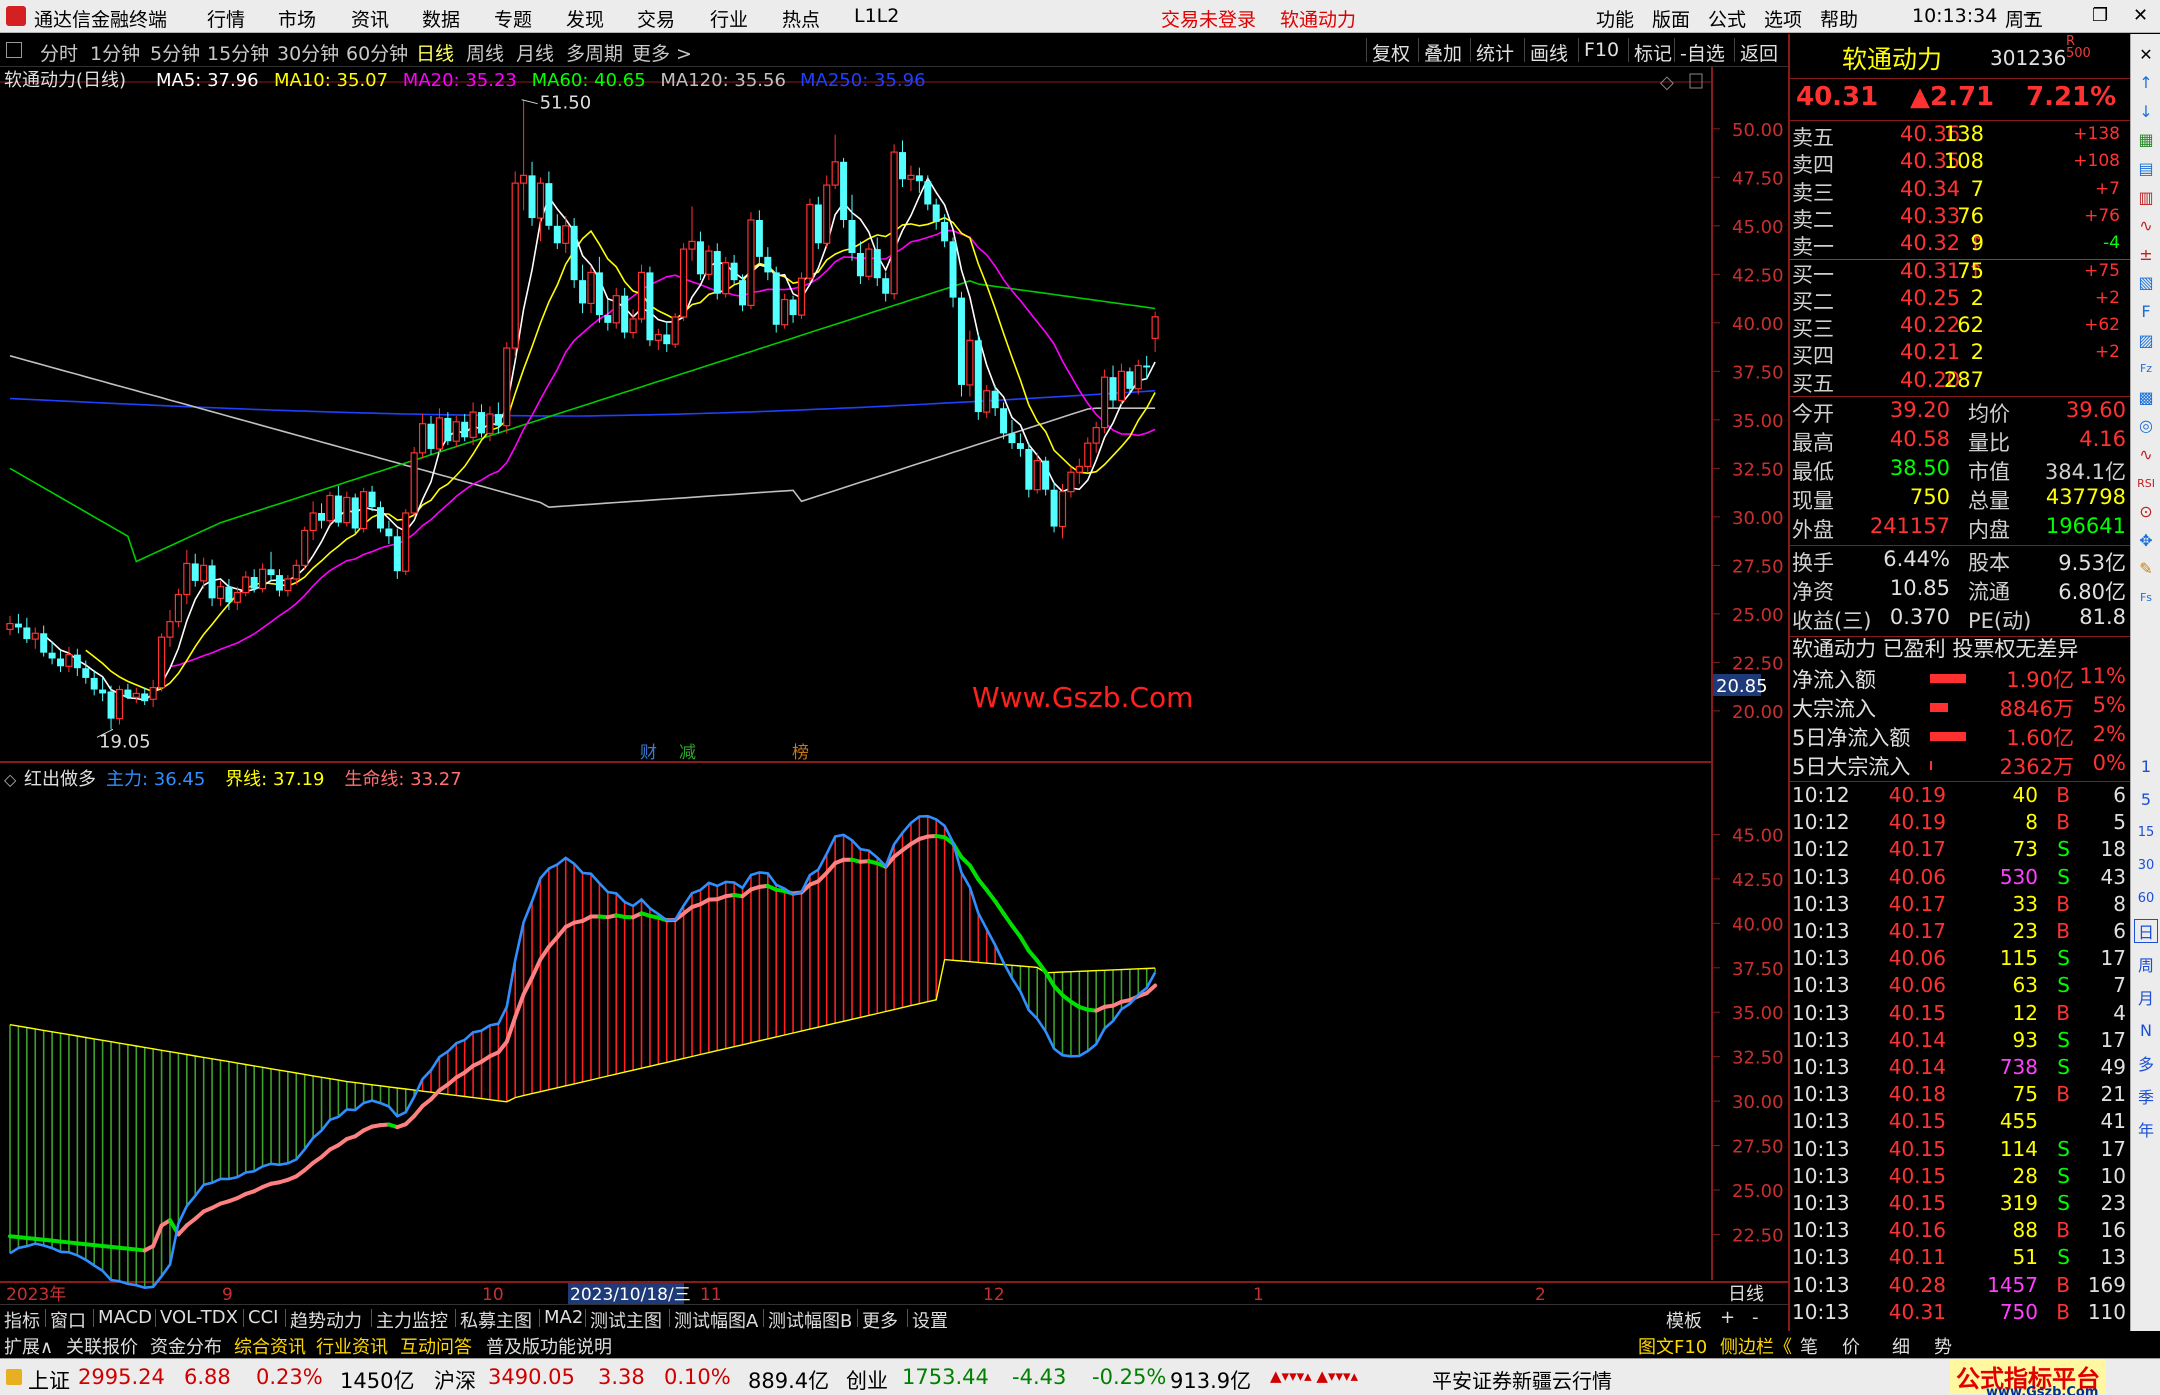 Image resolution: width=2160 pixels, height=1395 pixels. Describe the element at coordinates (789, 1381) in the screenshot. I see `index-amt-1: 889.4亿` at that location.